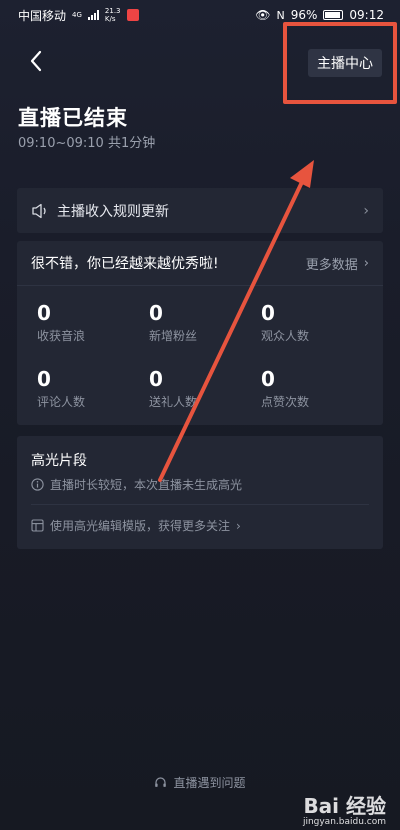 The image size is (400, 830). What do you see at coordinates (93, 389) in the screenshot?
I see `stat-item: 0 评论人数` at bounding box center [93, 389].